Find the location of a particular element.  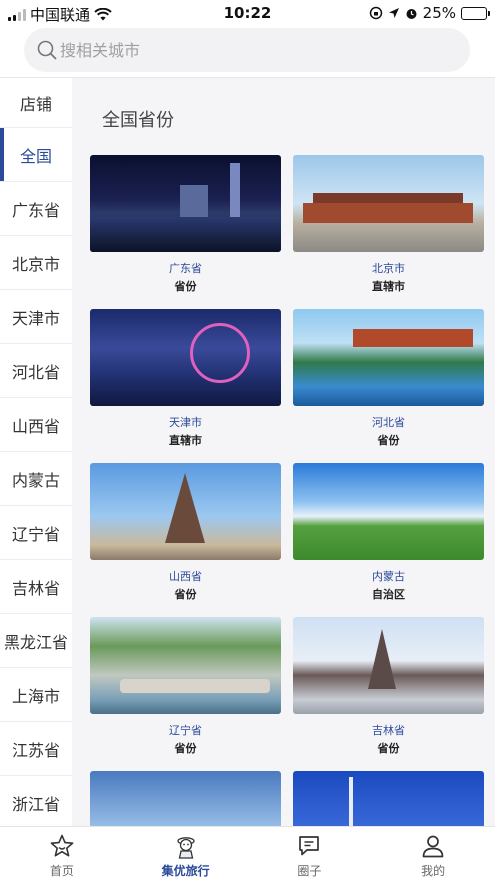

search-input is located at coordinates (250, 50).